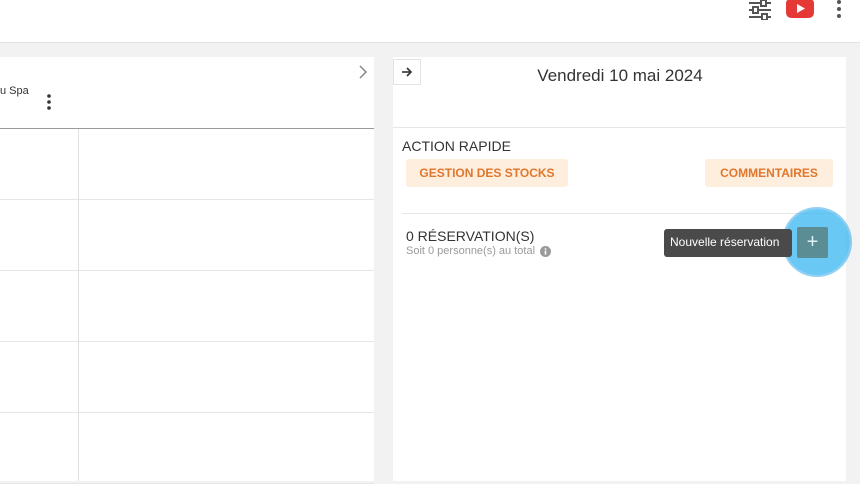 The image size is (860, 484). Describe the element at coordinates (456, 146) in the screenshot. I see `quick-actions-title: ACTION RAPIDE` at that location.